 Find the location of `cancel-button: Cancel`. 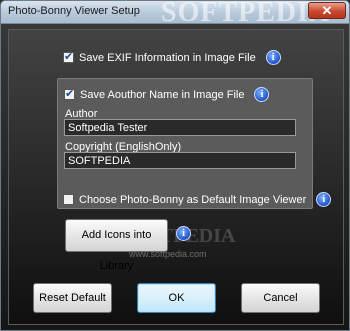

cancel-button: Cancel is located at coordinates (280, 298).